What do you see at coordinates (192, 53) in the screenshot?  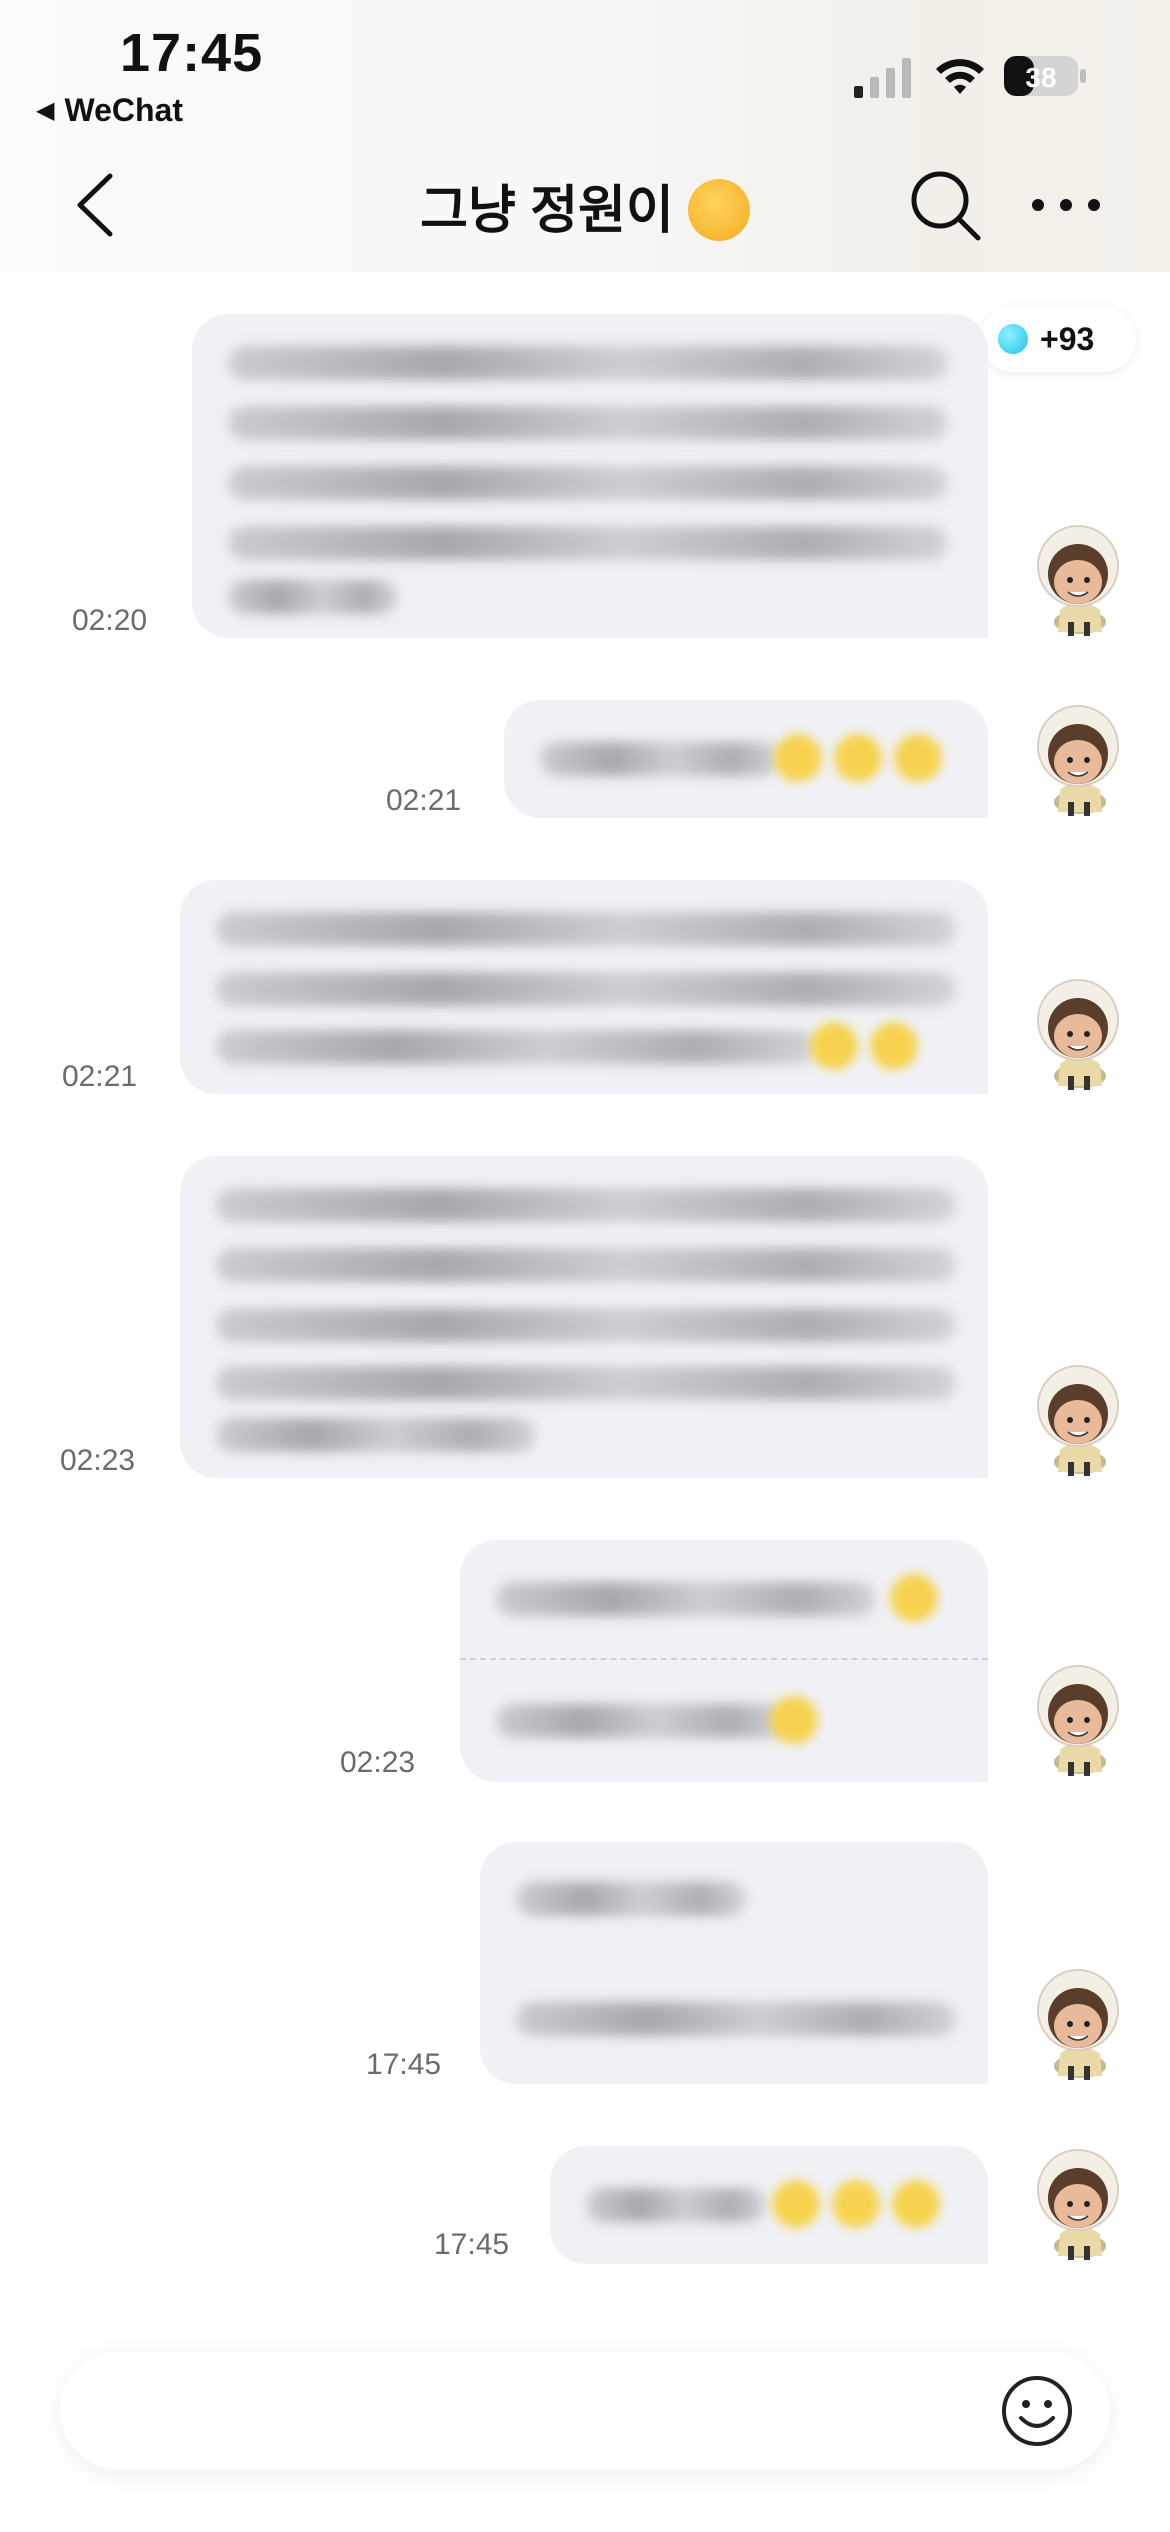 I see `status-time: 17:45` at bounding box center [192, 53].